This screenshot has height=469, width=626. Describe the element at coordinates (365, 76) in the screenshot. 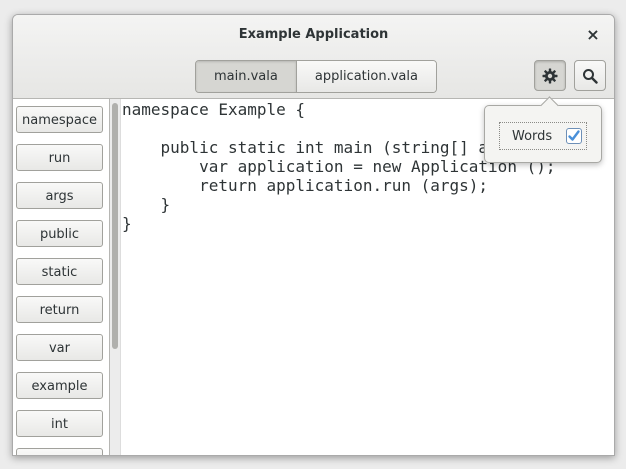

I see `tab-application-vala: application.vala` at that location.